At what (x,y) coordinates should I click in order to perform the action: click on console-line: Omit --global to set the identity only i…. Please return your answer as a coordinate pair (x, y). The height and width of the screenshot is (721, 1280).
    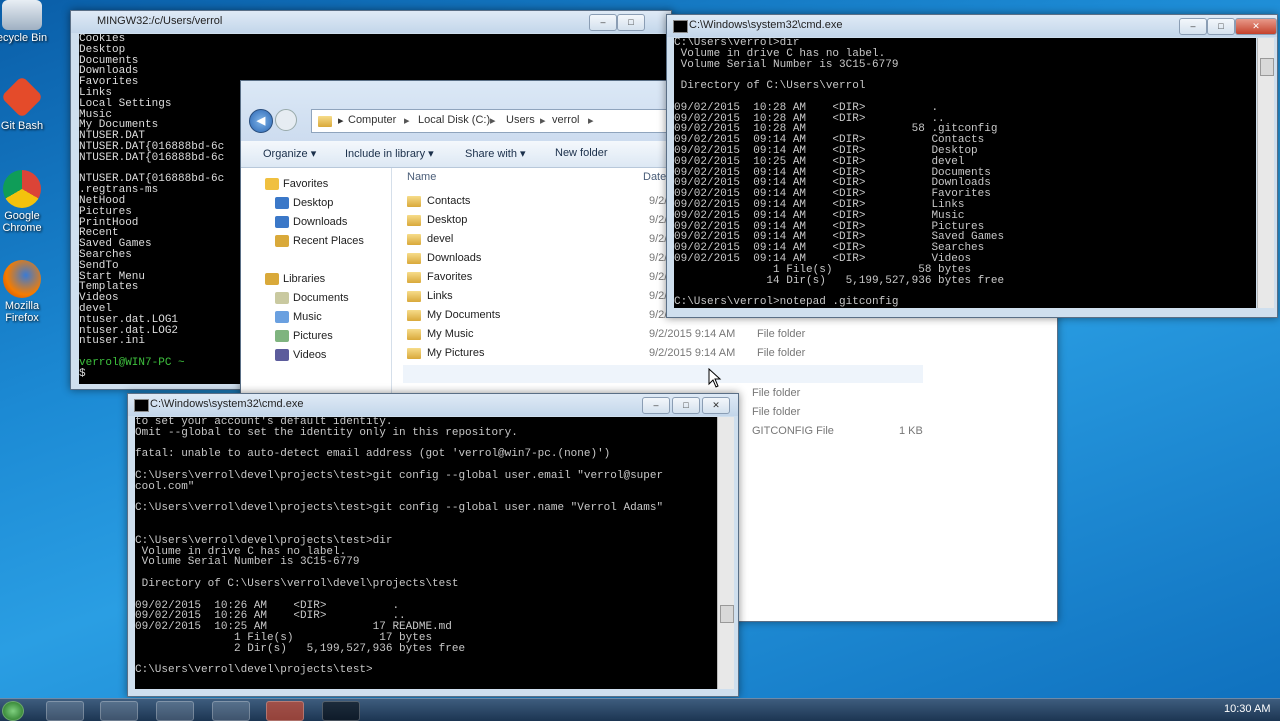
    Looking at the image, I should click on (326, 432).